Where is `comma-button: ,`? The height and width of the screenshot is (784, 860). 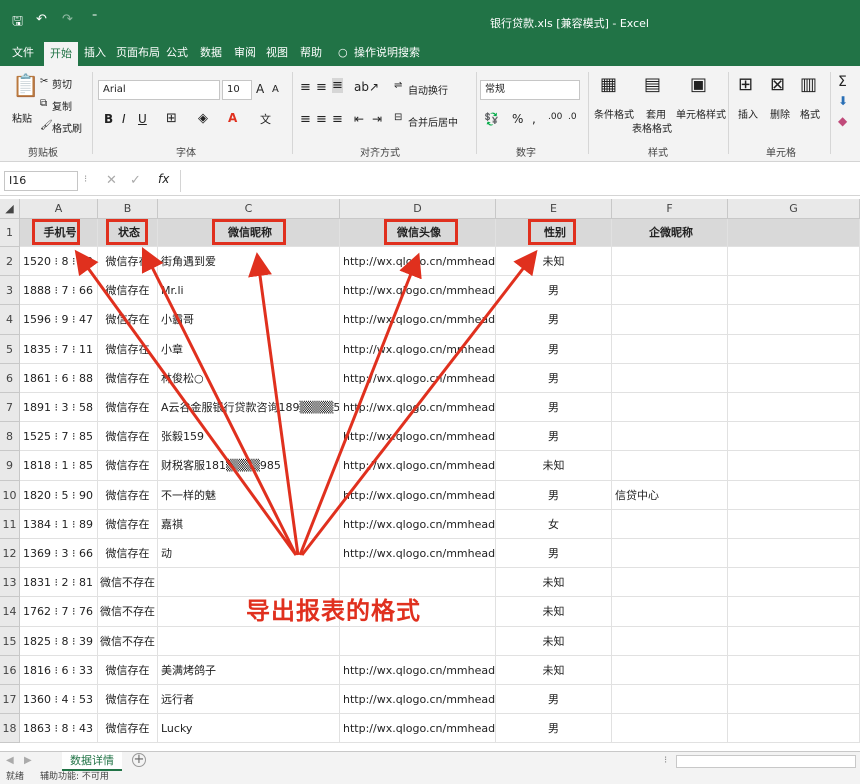
comma-button: , is located at coordinates (534, 119).